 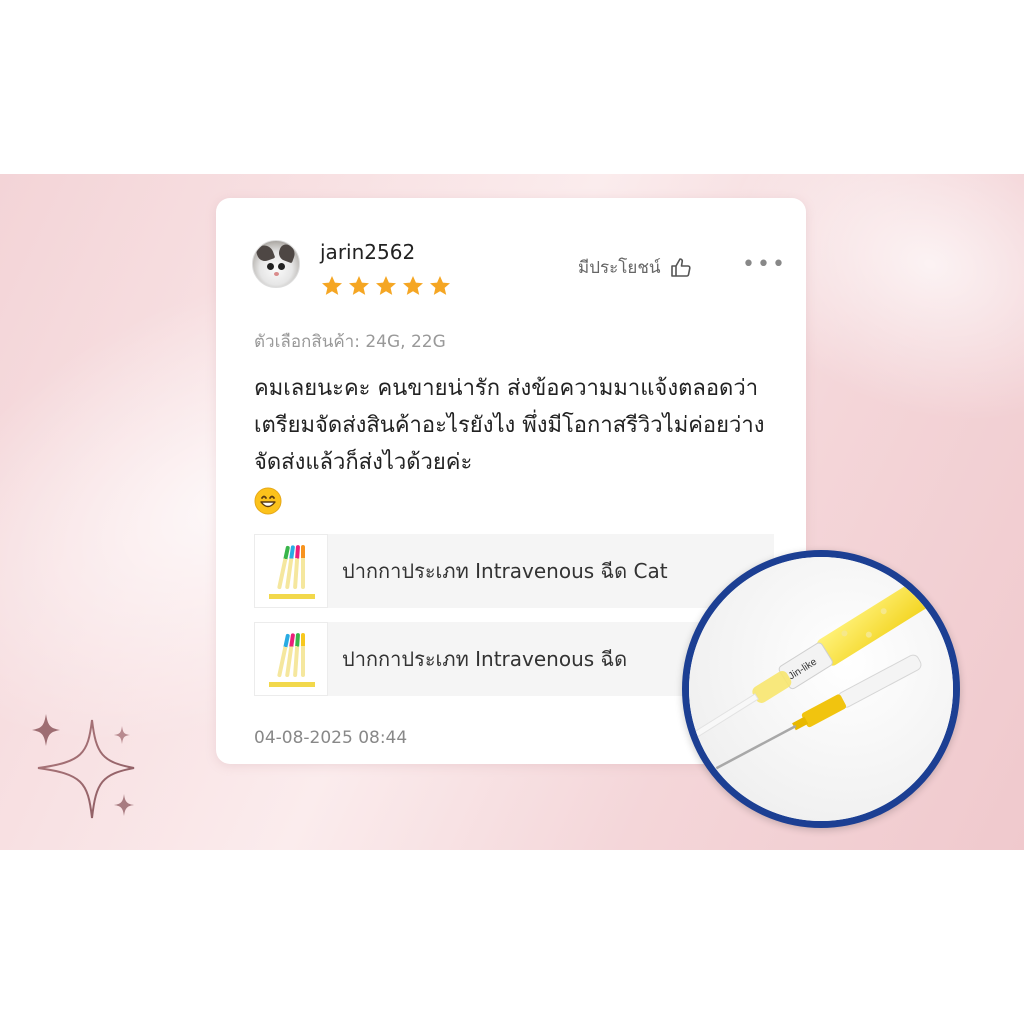 I want to click on product-link: ปากกาประเภท Intravenous ฉีด Cat, so click(x=514, y=571).